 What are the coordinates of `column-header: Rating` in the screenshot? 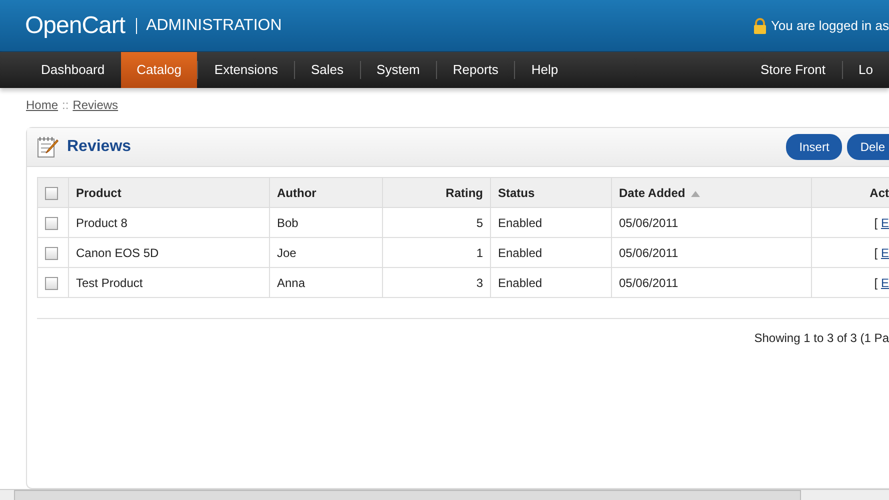 It's located at (436, 193).